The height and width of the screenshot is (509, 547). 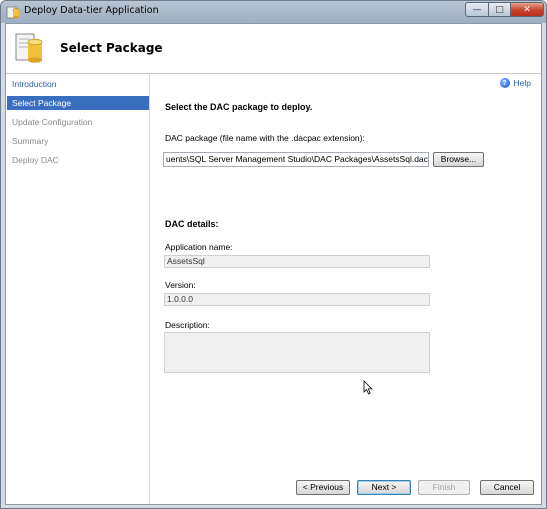 What do you see at coordinates (273, 49) in the screenshot?
I see `page-header: Select Package` at bounding box center [273, 49].